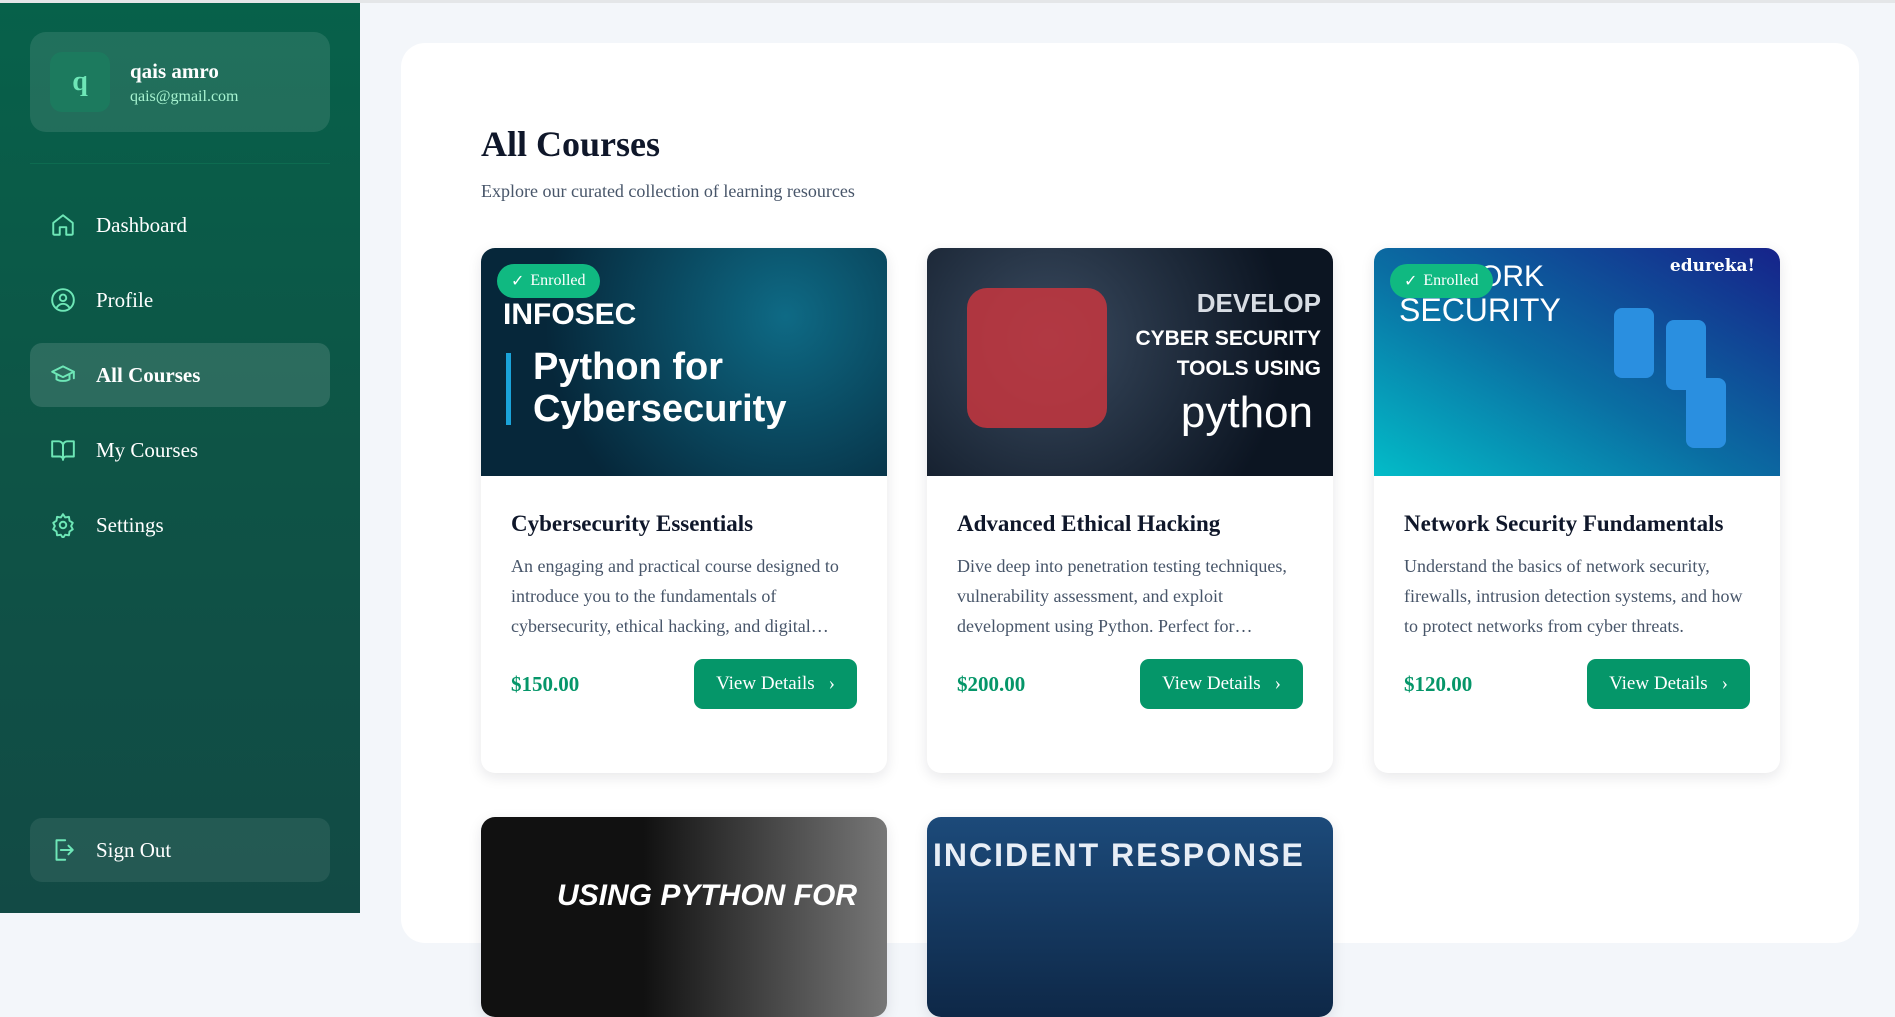  What do you see at coordinates (174, 70) in the screenshot?
I see `user-name: qais amro` at bounding box center [174, 70].